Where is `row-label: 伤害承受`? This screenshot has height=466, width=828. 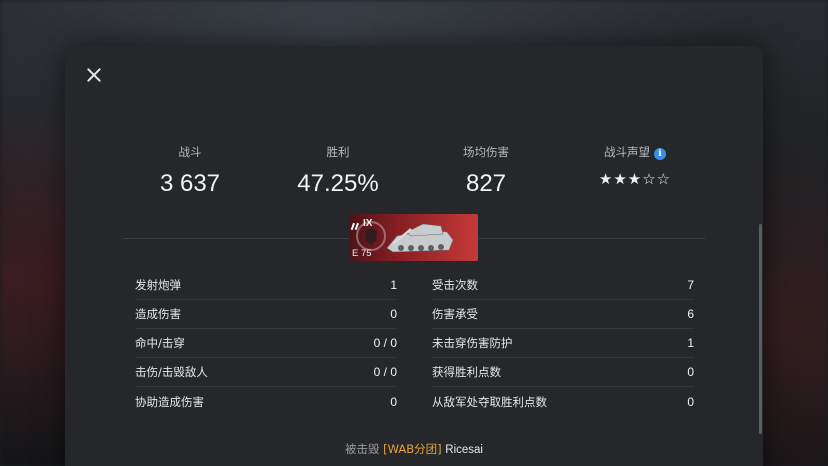
row-label: 伤害承受 is located at coordinates (455, 314).